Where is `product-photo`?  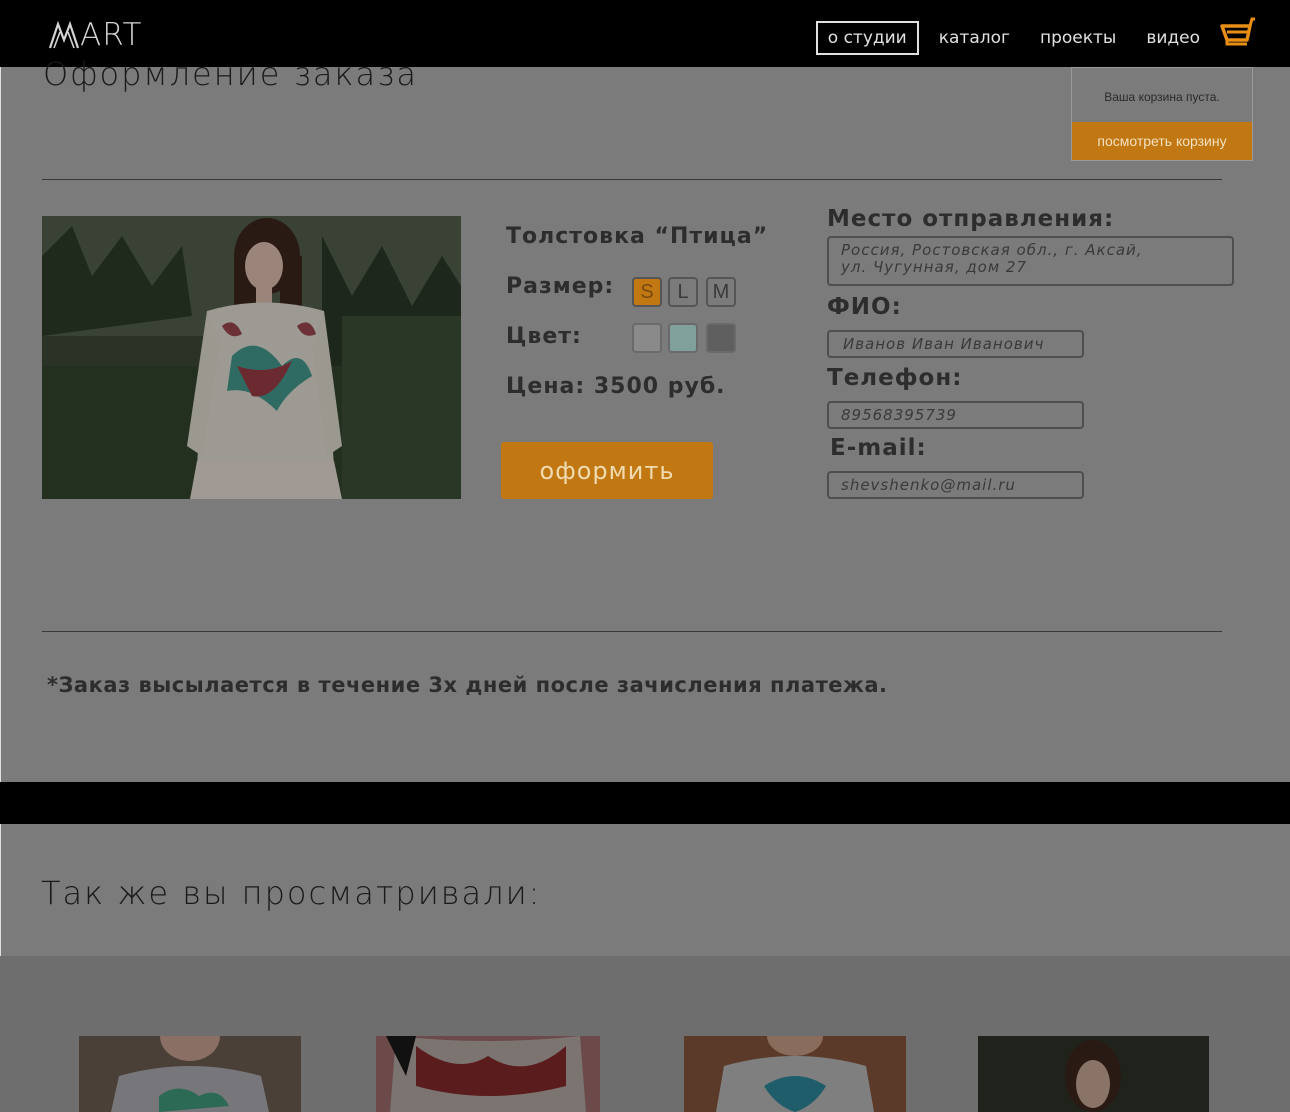
product-photo is located at coordinates (251, 357).